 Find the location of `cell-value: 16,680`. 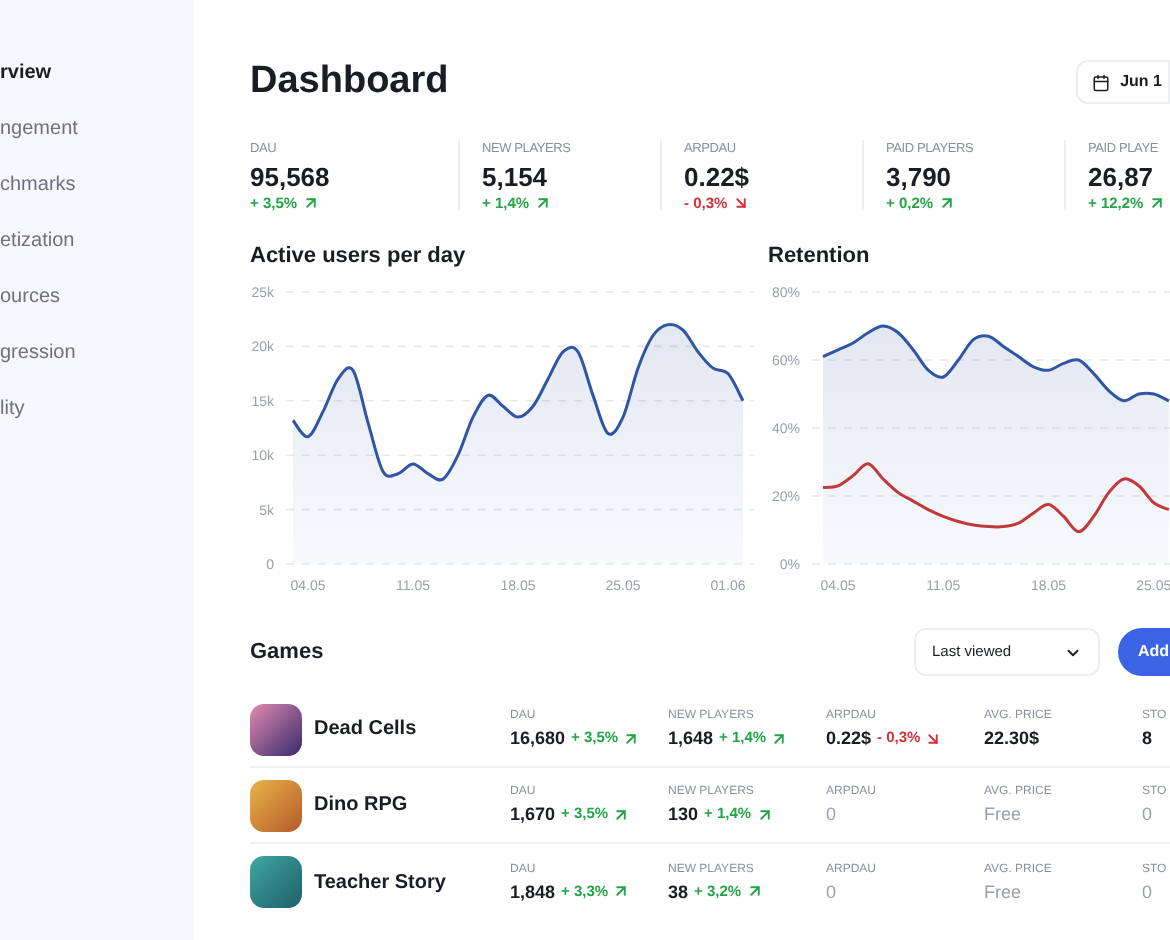

cell-value: 16,680 is located at coordinates (538, 738).